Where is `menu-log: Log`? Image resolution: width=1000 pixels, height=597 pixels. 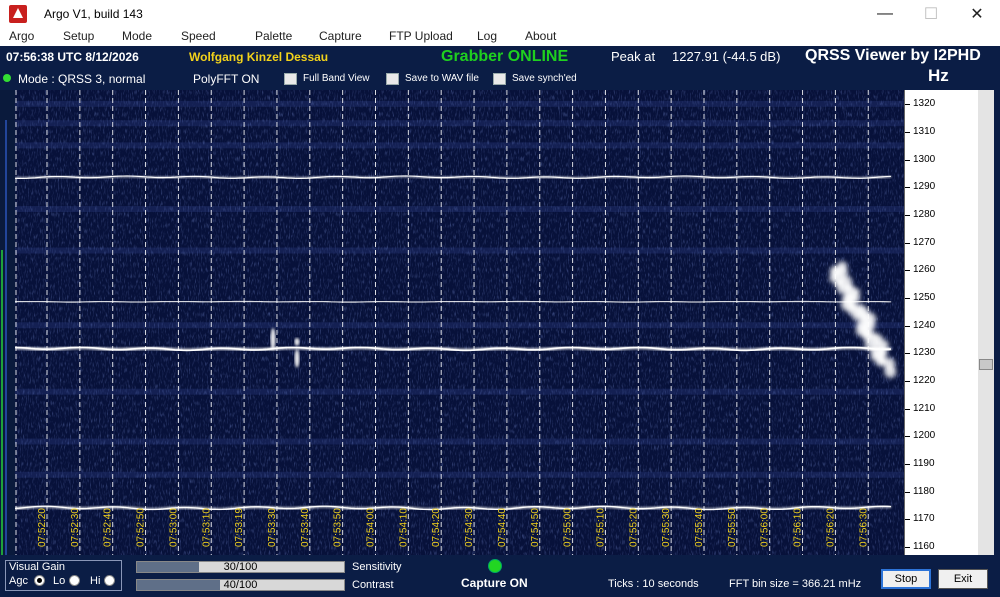
menu-log: Log is located at coordinates (487, 36).